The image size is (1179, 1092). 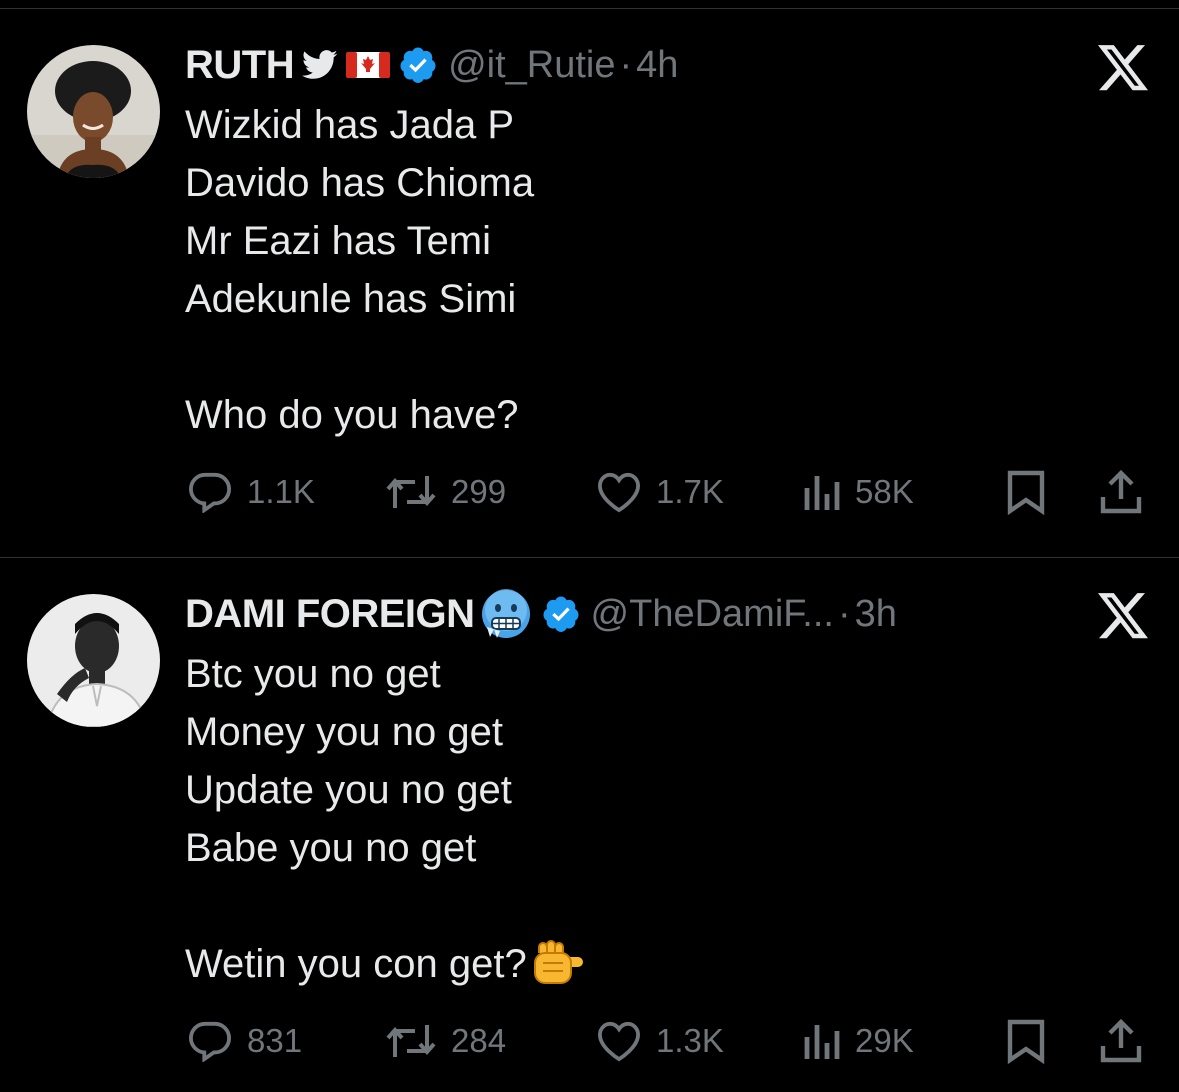 What do you see at coordinates (344, 732) in the screenshot?
I see `tweet-line: Money you no get` at bounding box center [344, 732].